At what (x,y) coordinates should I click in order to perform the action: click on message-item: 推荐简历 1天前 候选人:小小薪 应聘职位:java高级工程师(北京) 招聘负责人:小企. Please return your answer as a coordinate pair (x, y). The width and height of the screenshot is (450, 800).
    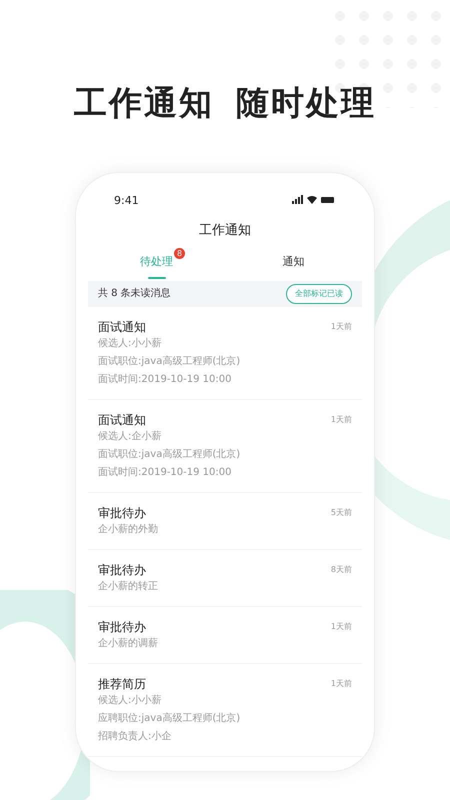
    Looking at the image, I should click on (225, 710).